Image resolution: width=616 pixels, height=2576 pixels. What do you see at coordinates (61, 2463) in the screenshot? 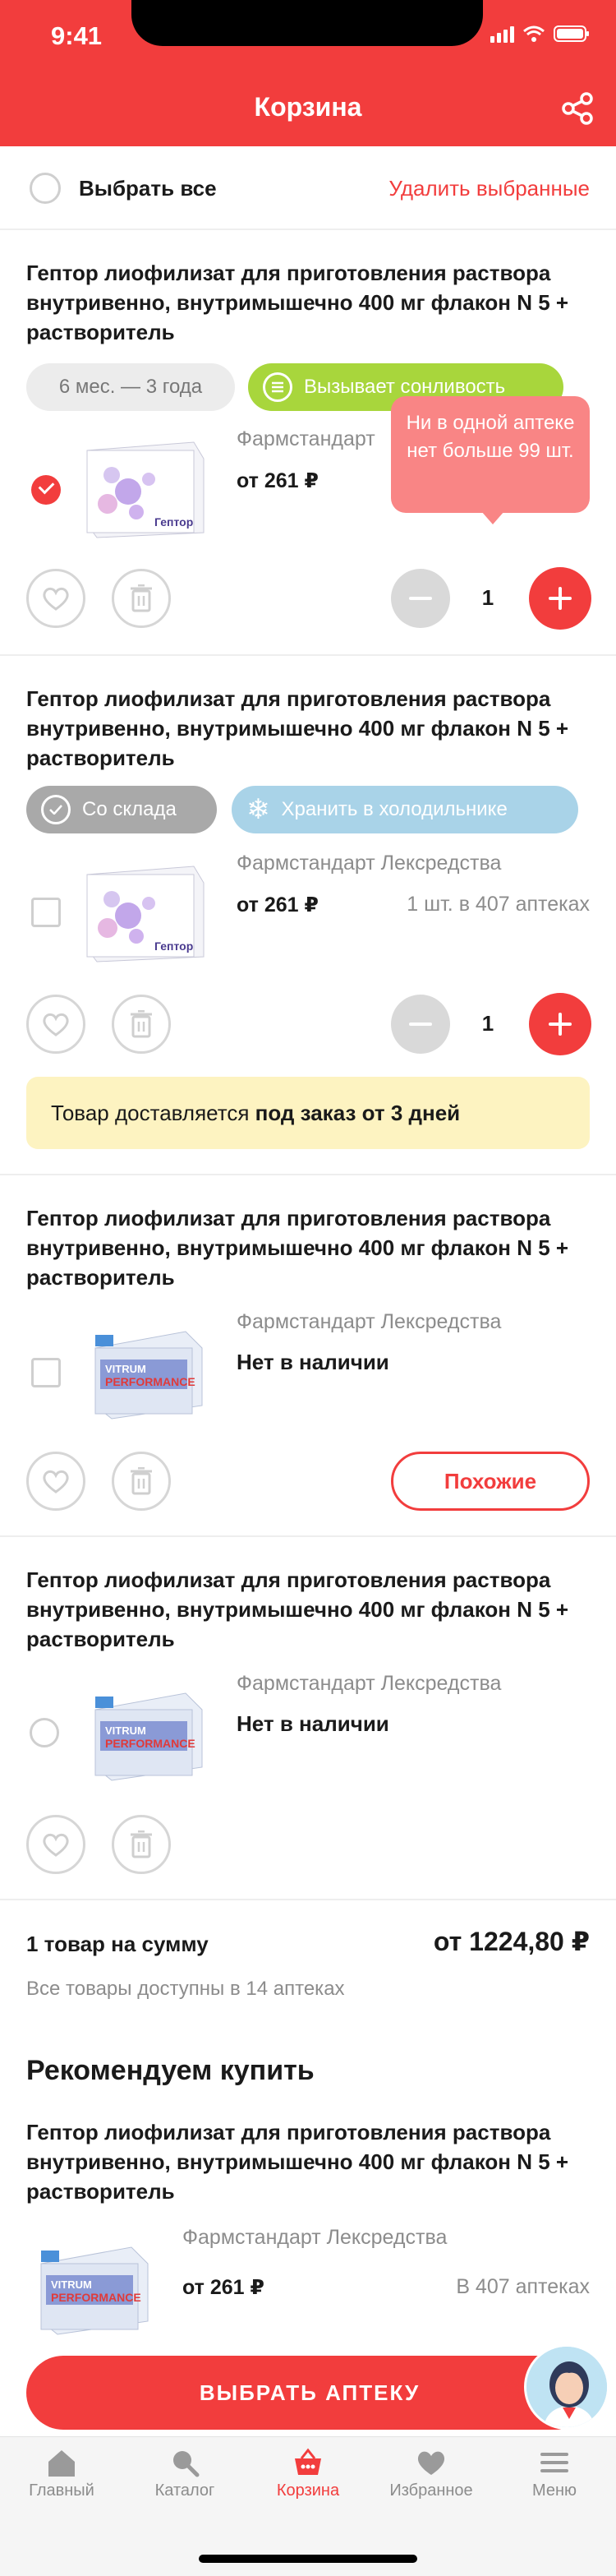
I see `home-icon` at bounding box center [61, 2463].